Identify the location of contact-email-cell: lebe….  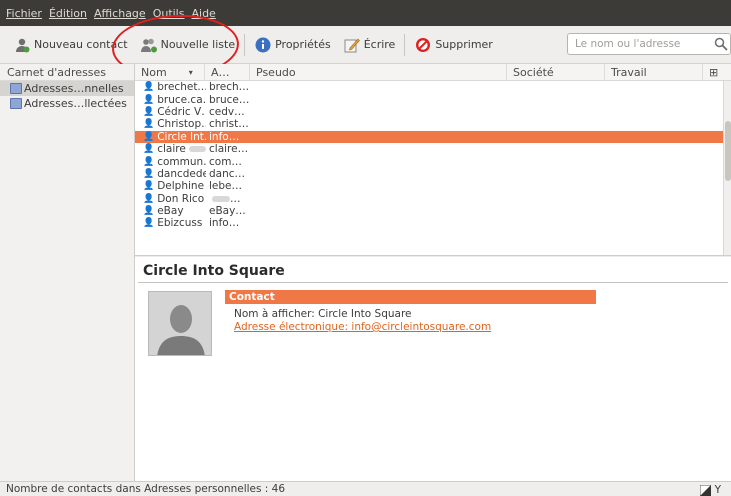
(236, 186).